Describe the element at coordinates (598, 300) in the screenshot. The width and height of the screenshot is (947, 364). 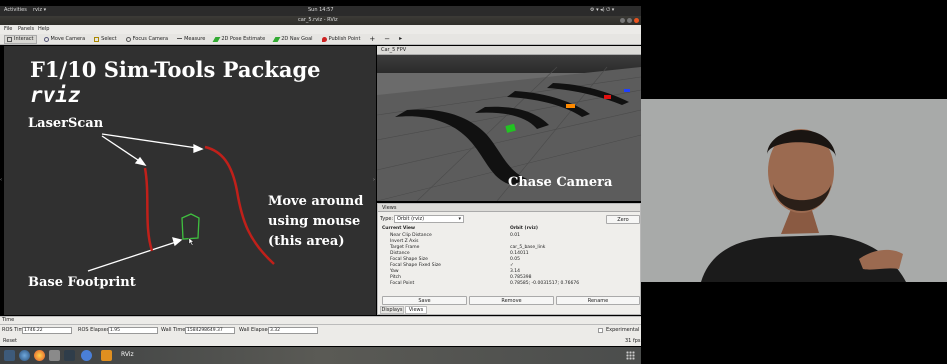
I see `rename-button: Rename` at that location.